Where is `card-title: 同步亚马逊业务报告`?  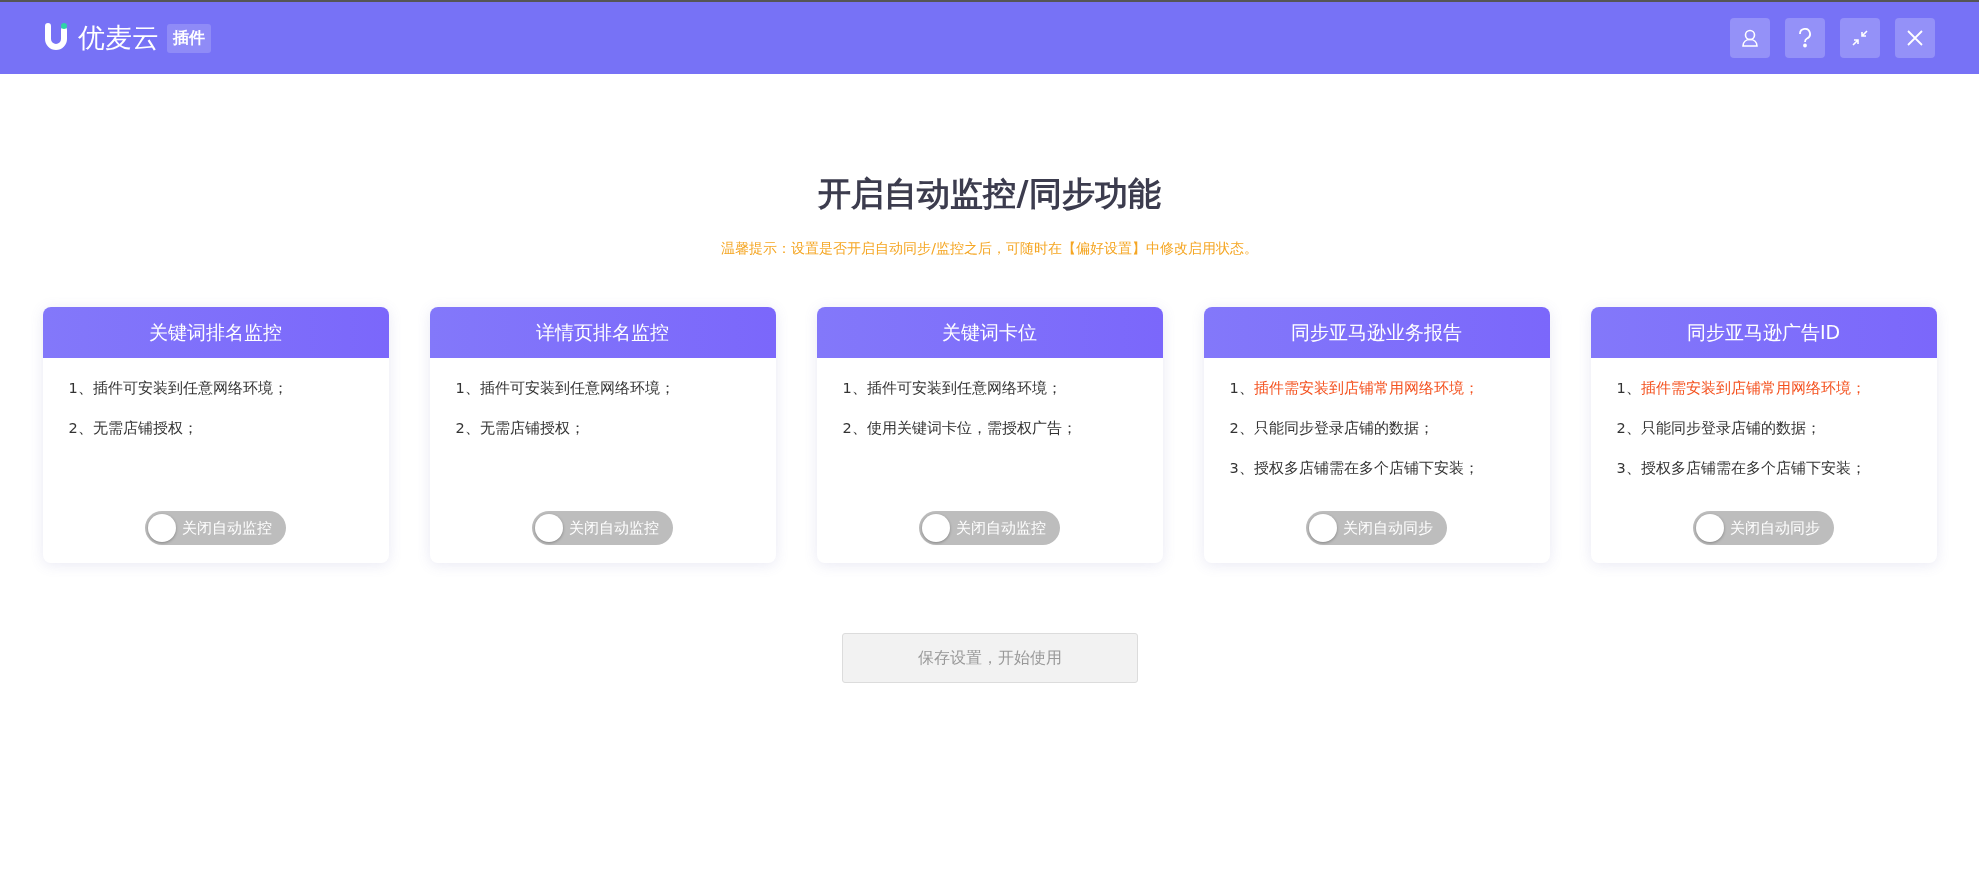 card-title: 同步亚马逊业务报告 is located at coordinates (1376, 332).